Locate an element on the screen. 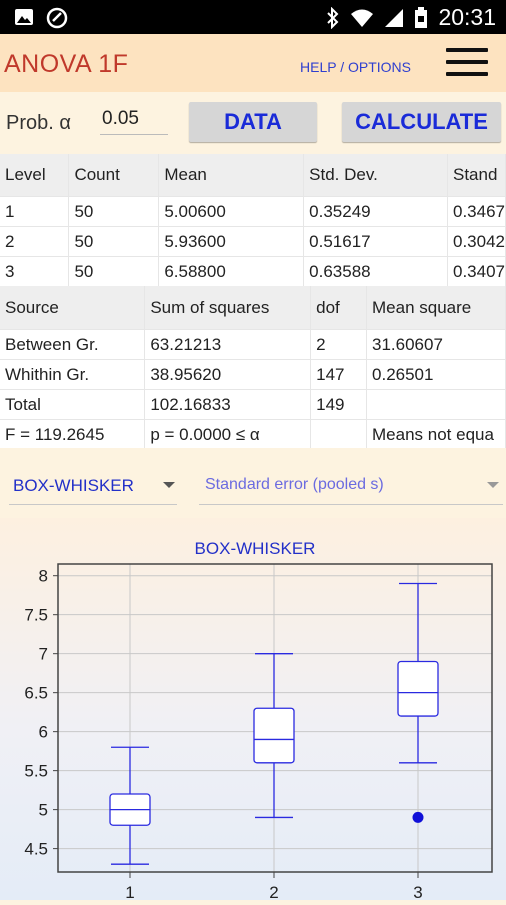 This screenshot has width=506, height=905. chart-title: BOX-WHISKER is located at coordinates (255, 548).